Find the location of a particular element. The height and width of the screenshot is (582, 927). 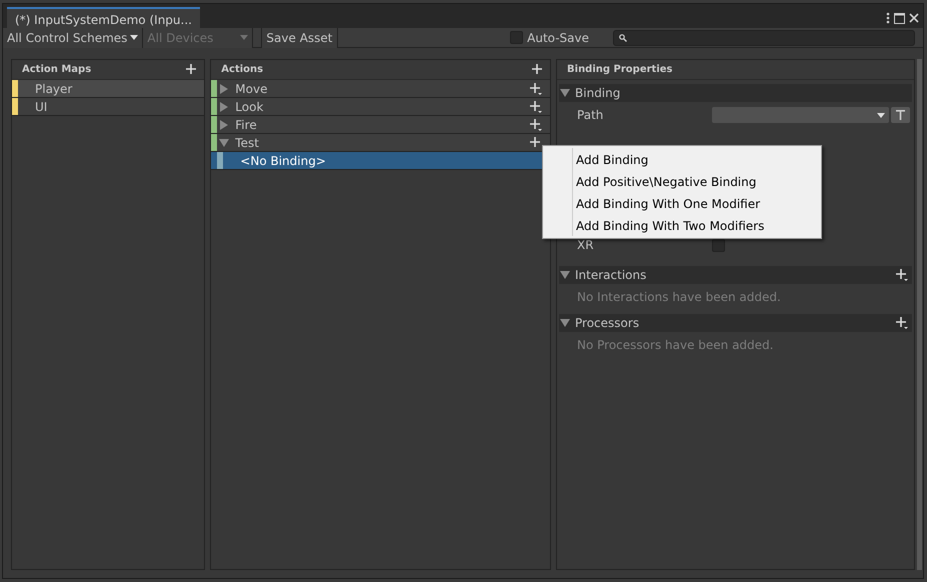

control-scheme-dropdown: All Control Schemes is located at coordinates (73, 38).